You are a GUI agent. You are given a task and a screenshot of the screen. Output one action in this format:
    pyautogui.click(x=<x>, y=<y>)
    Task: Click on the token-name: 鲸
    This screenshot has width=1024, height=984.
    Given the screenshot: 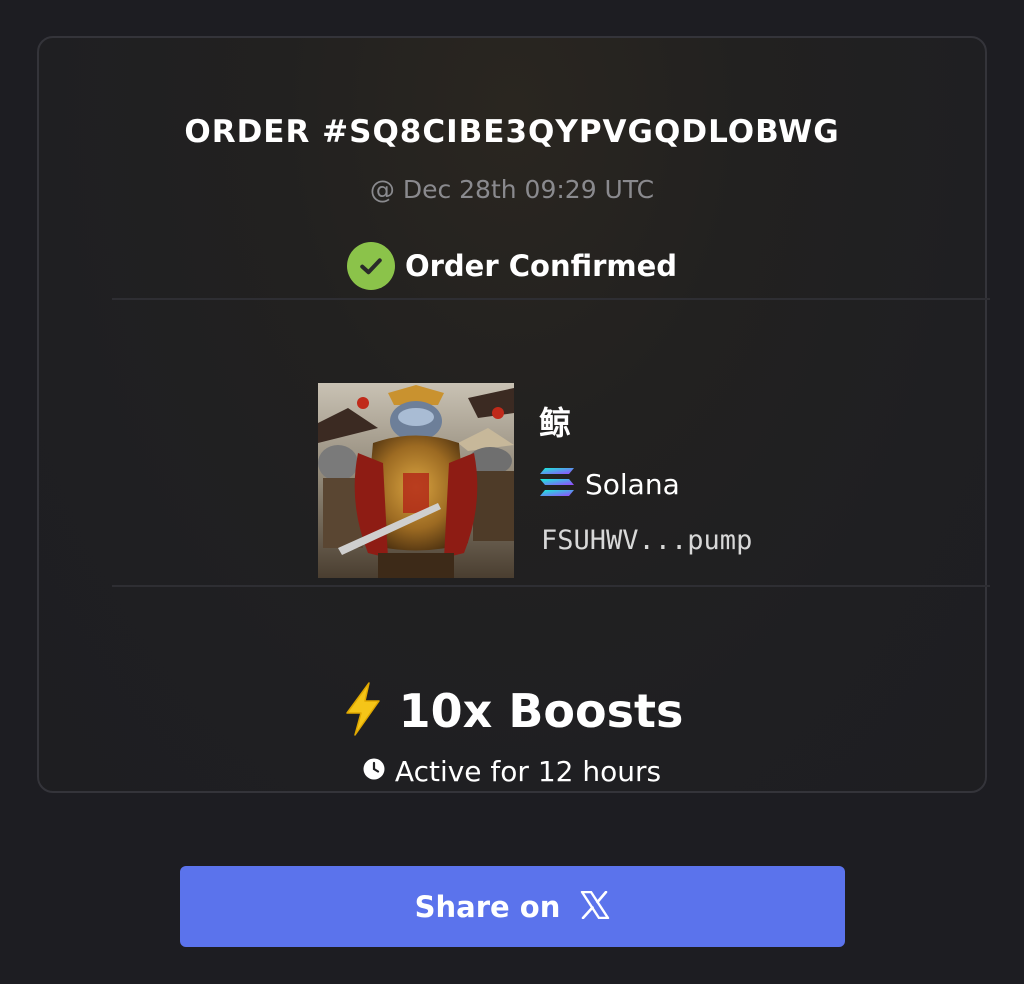 What is the action you would take?
    pyautogui.click(x=555, y=423)
    